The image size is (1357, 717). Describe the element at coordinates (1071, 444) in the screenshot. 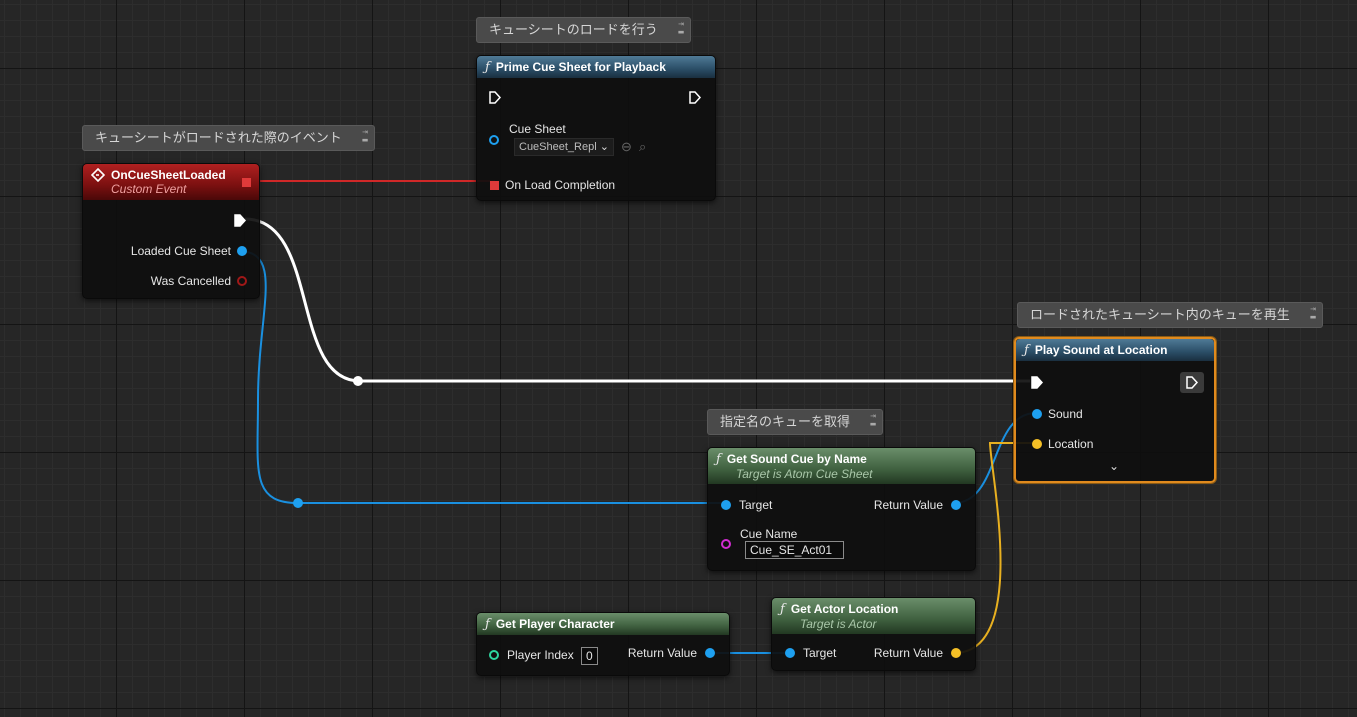

I see `location-label: Location` at that location.